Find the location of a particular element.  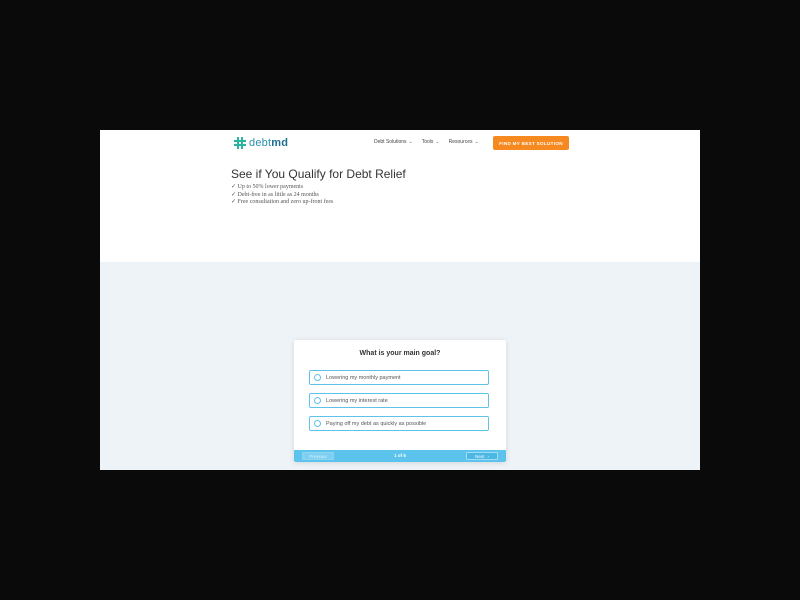

nav-label: Resources is located at coordinates (460, 142).